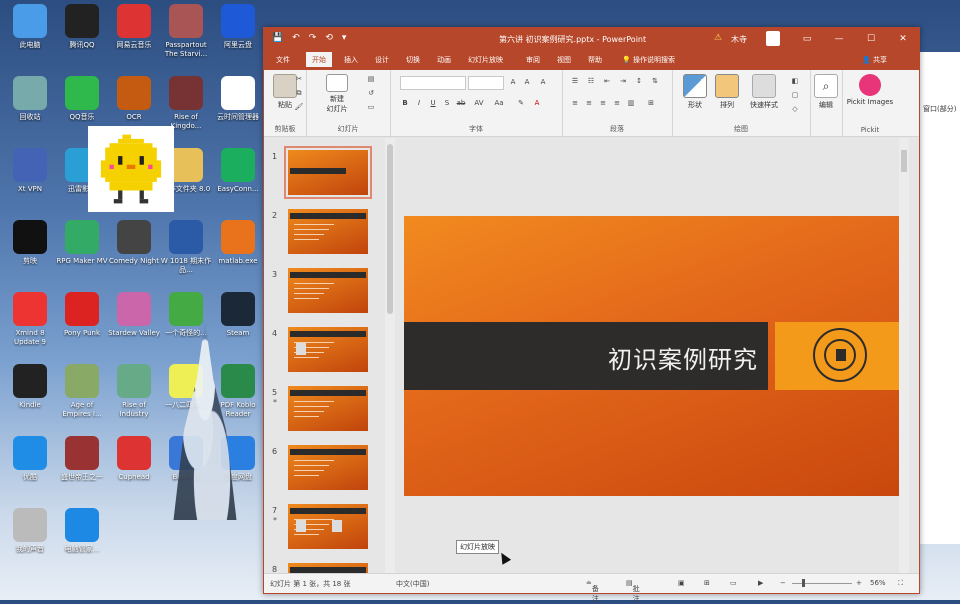  What do you see at coordinates (433, 83) in the screenshot?
I see `font-name-combobox` at bounding box center [433, 83].